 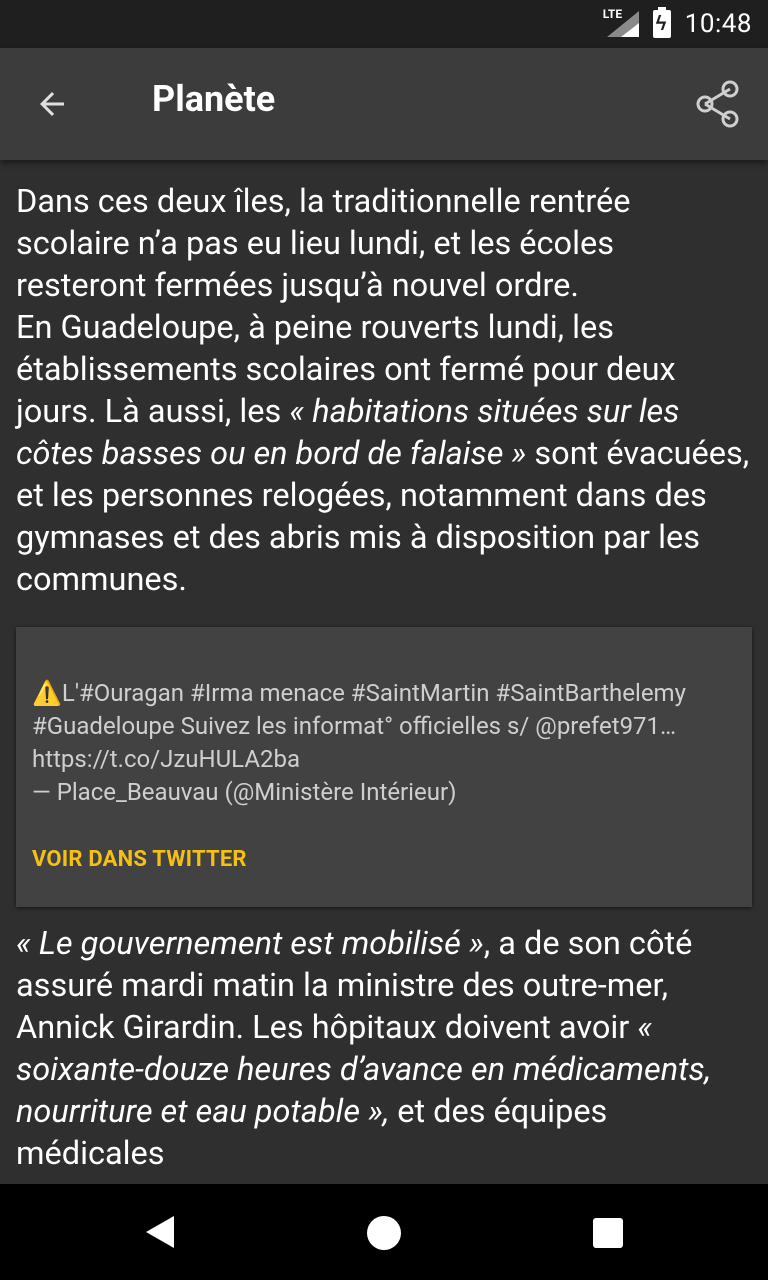 I want to click on back-button, so click(x=52, y=104).